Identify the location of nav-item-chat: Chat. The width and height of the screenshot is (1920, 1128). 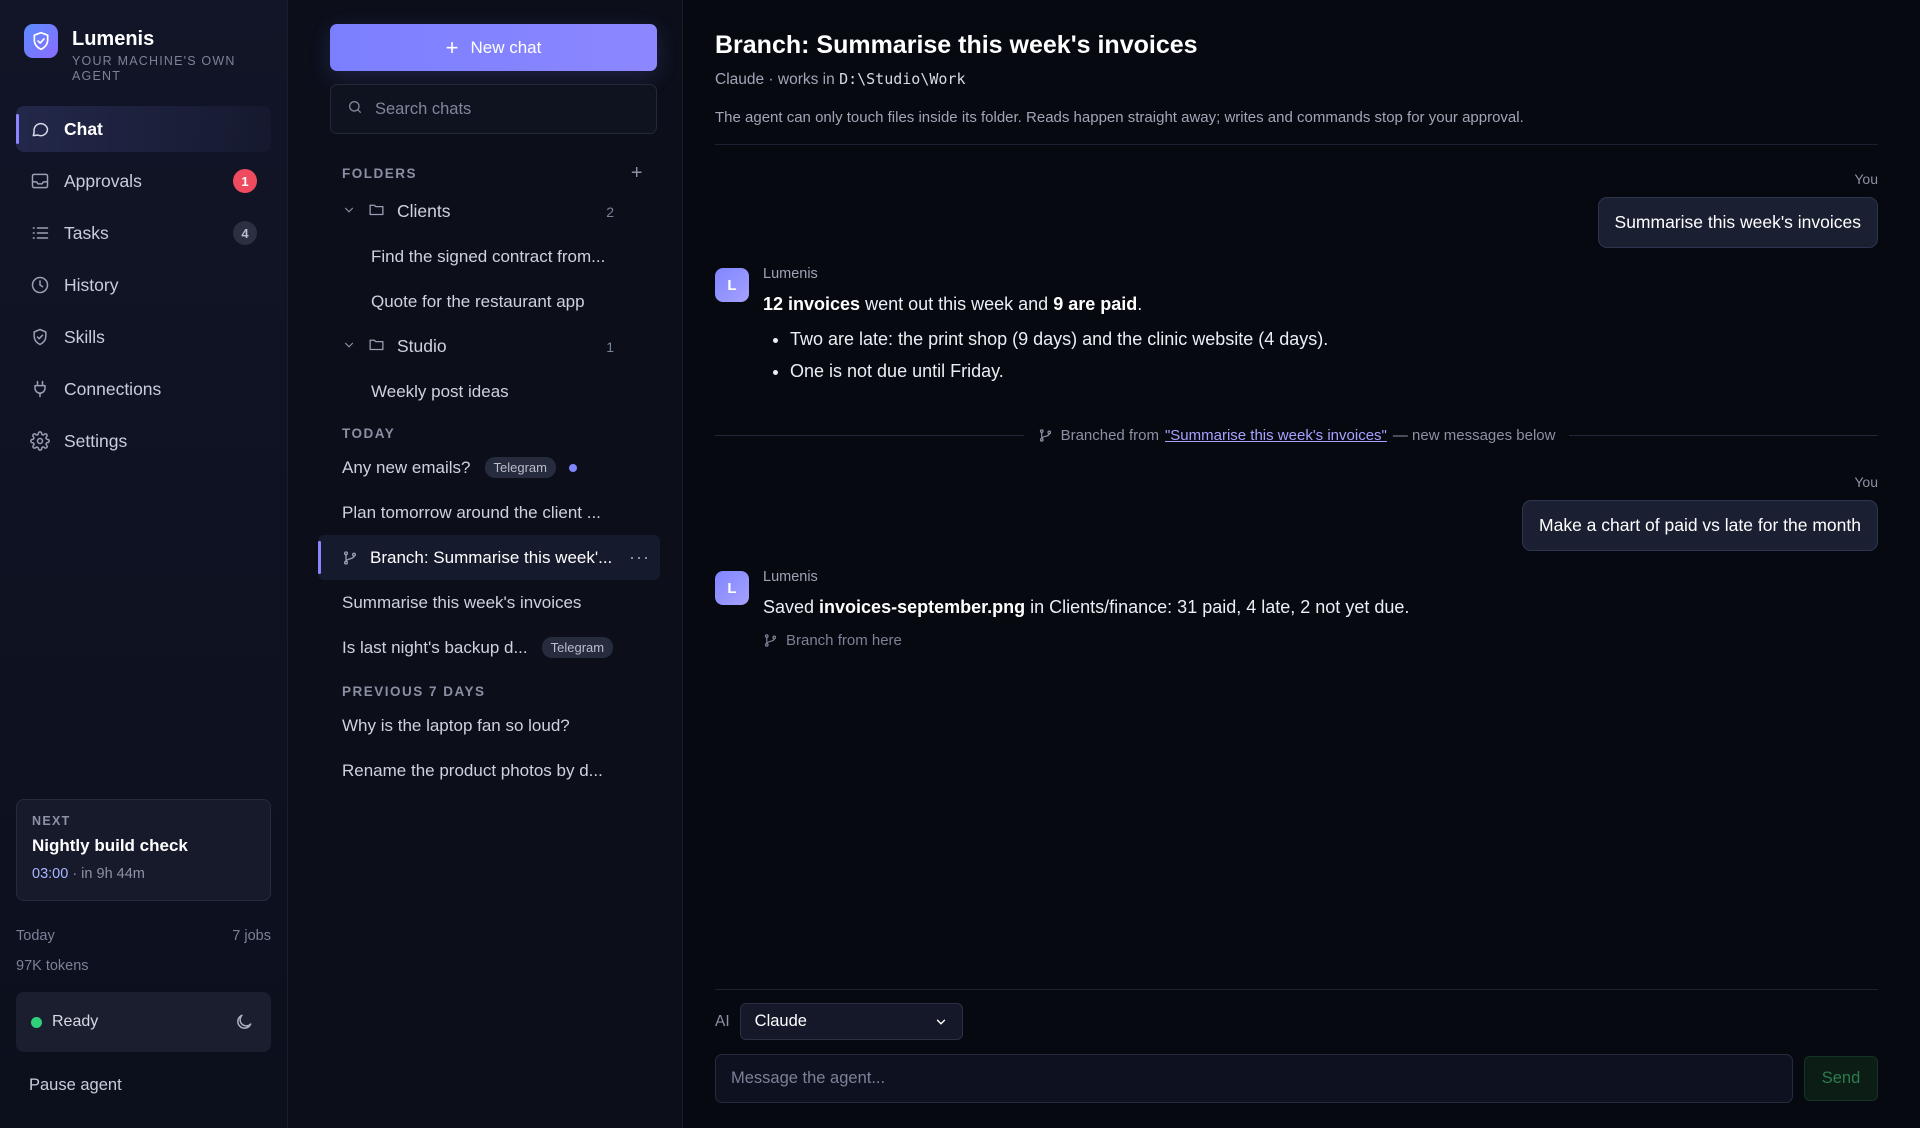
(143, 129).